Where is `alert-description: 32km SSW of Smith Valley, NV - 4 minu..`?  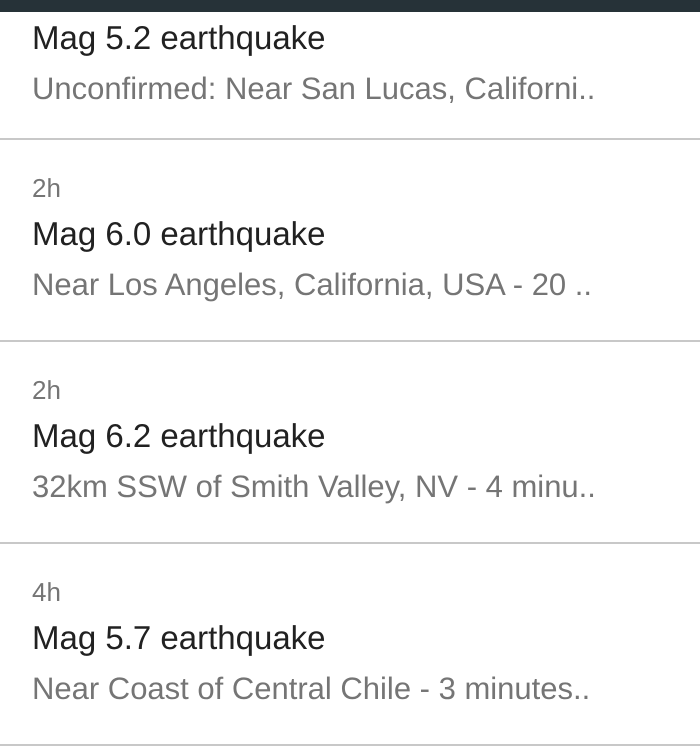 alert-description: 32km SSW of Smith Valley, NV - 4 minu.. is located at coordinates (314, 487).